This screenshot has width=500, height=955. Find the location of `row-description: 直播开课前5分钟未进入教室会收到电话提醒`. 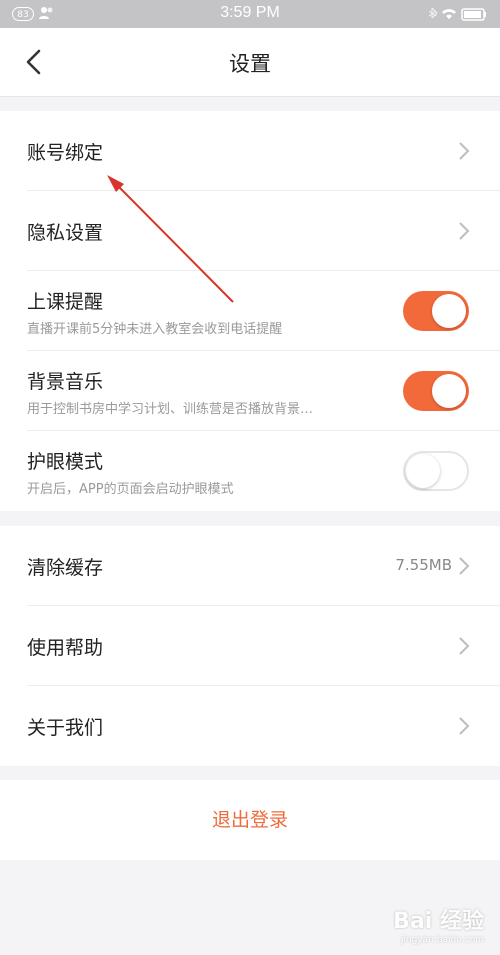

row-description: 直播开课前5分钟未进入教室会收到电话提醒 is located at coordinates (155, 329).